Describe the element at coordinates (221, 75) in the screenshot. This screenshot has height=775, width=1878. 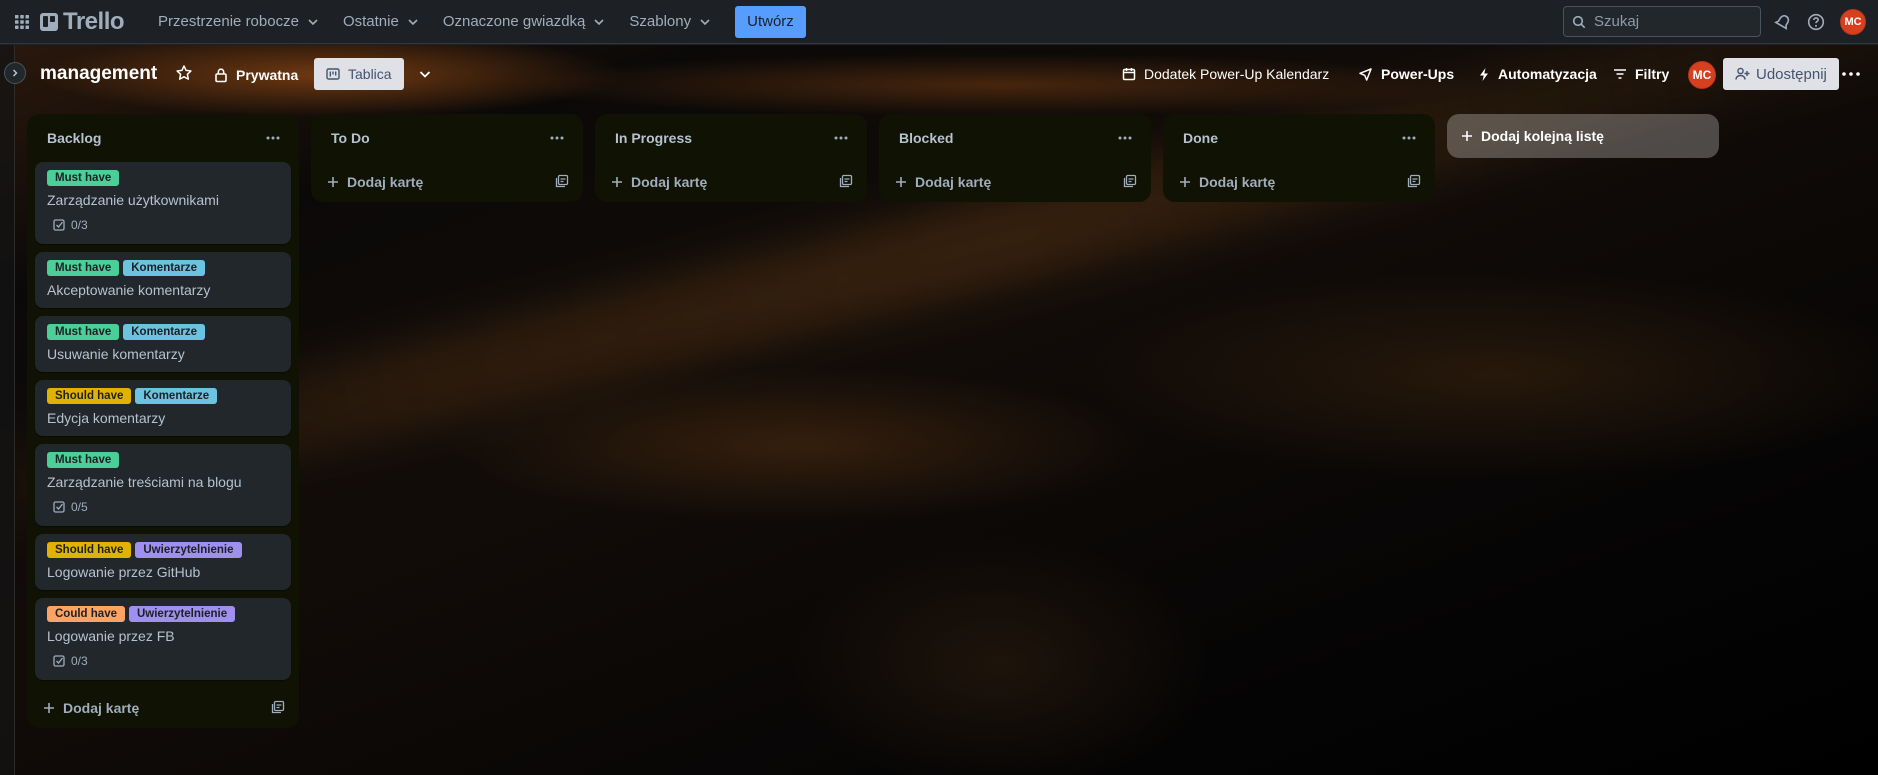
I see `lock-icon` at that location.